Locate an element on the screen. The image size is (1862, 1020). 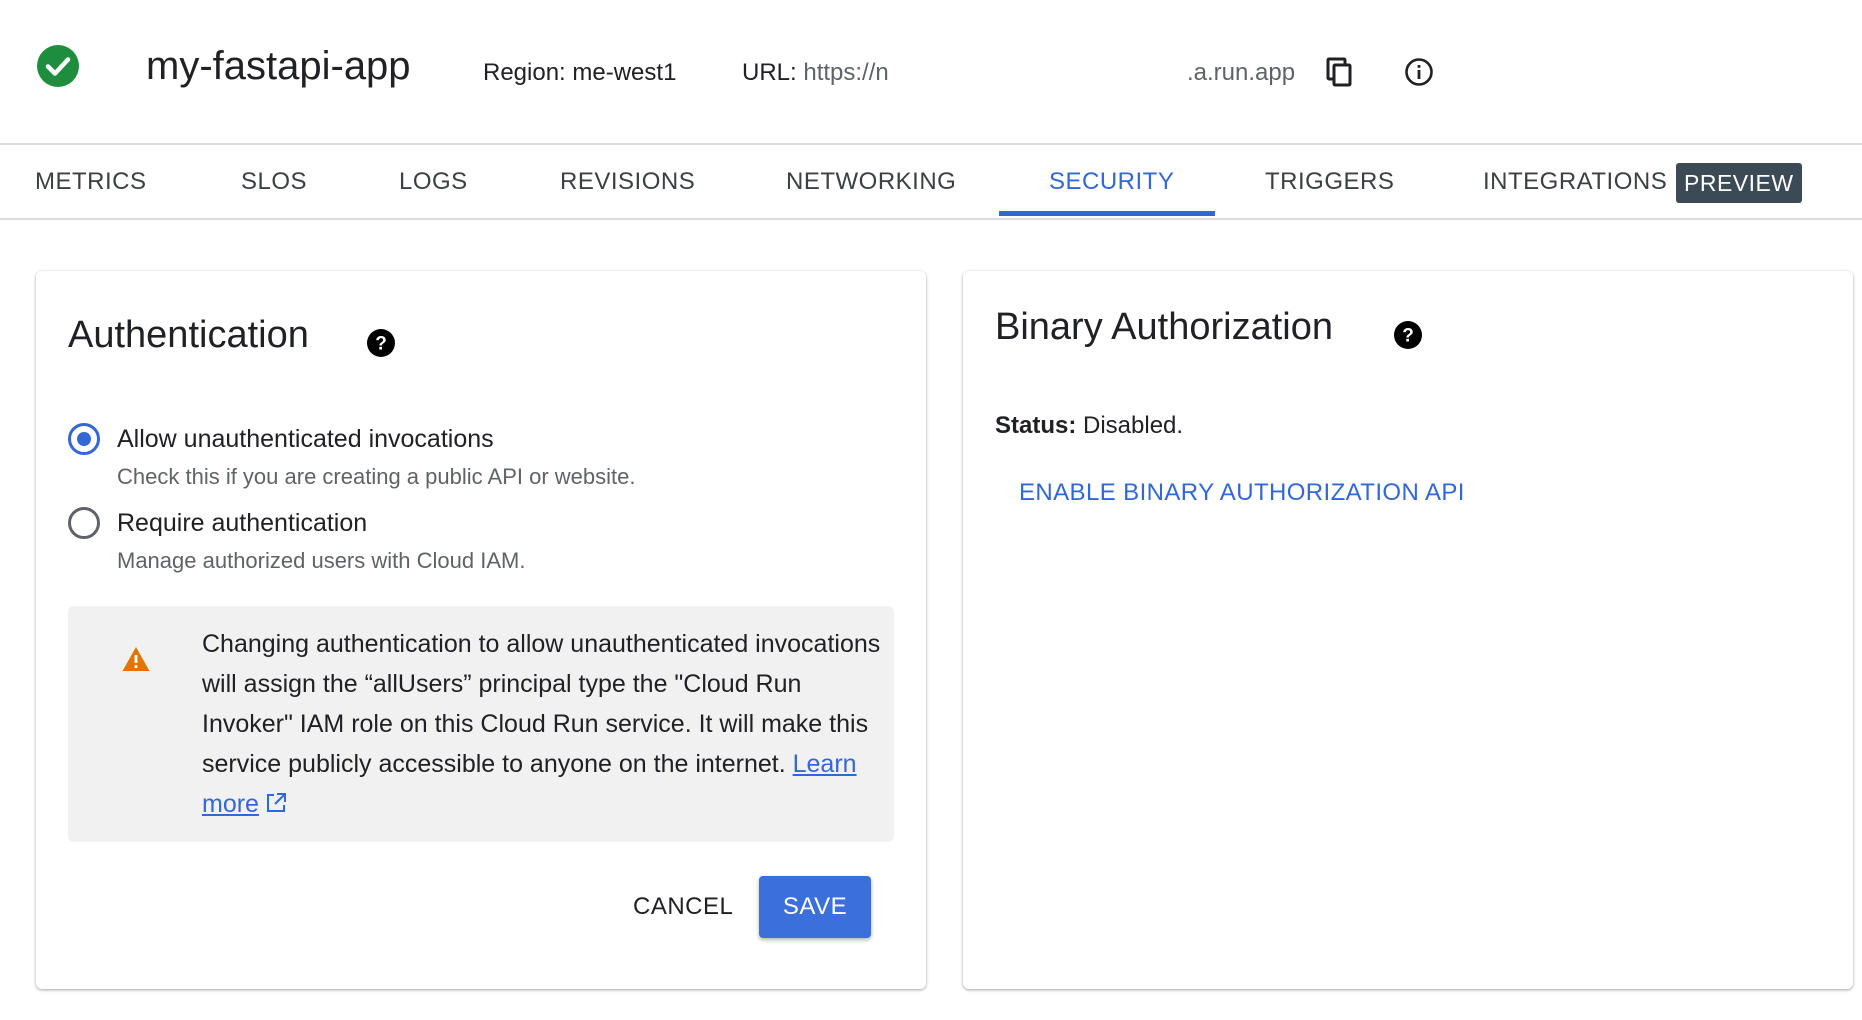
url-label: URL: is located at coordinates (769, 72).